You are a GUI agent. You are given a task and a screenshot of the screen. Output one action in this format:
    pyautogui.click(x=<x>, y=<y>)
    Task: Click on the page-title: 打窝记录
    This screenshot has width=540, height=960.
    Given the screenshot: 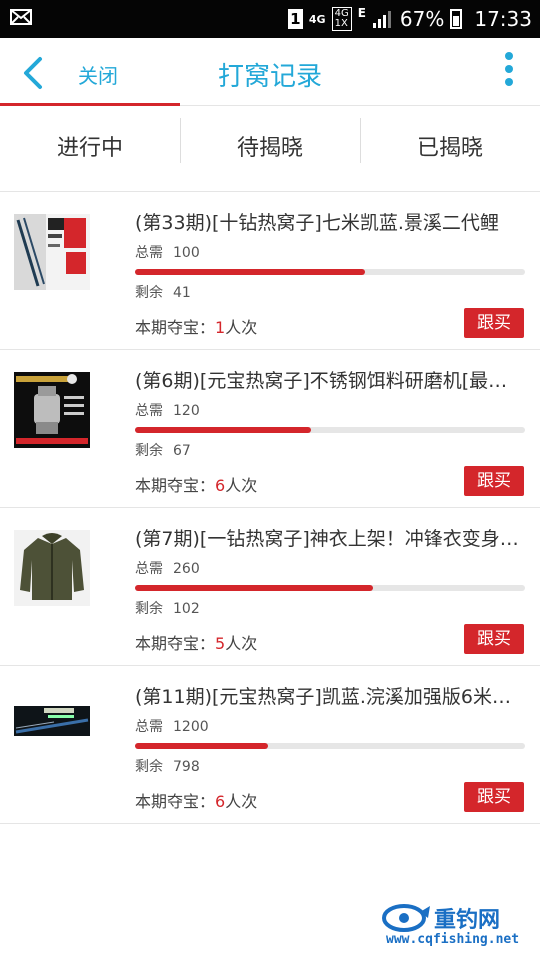 What is the action you would take?
    pyautogui.click(x=269, y=77)
    